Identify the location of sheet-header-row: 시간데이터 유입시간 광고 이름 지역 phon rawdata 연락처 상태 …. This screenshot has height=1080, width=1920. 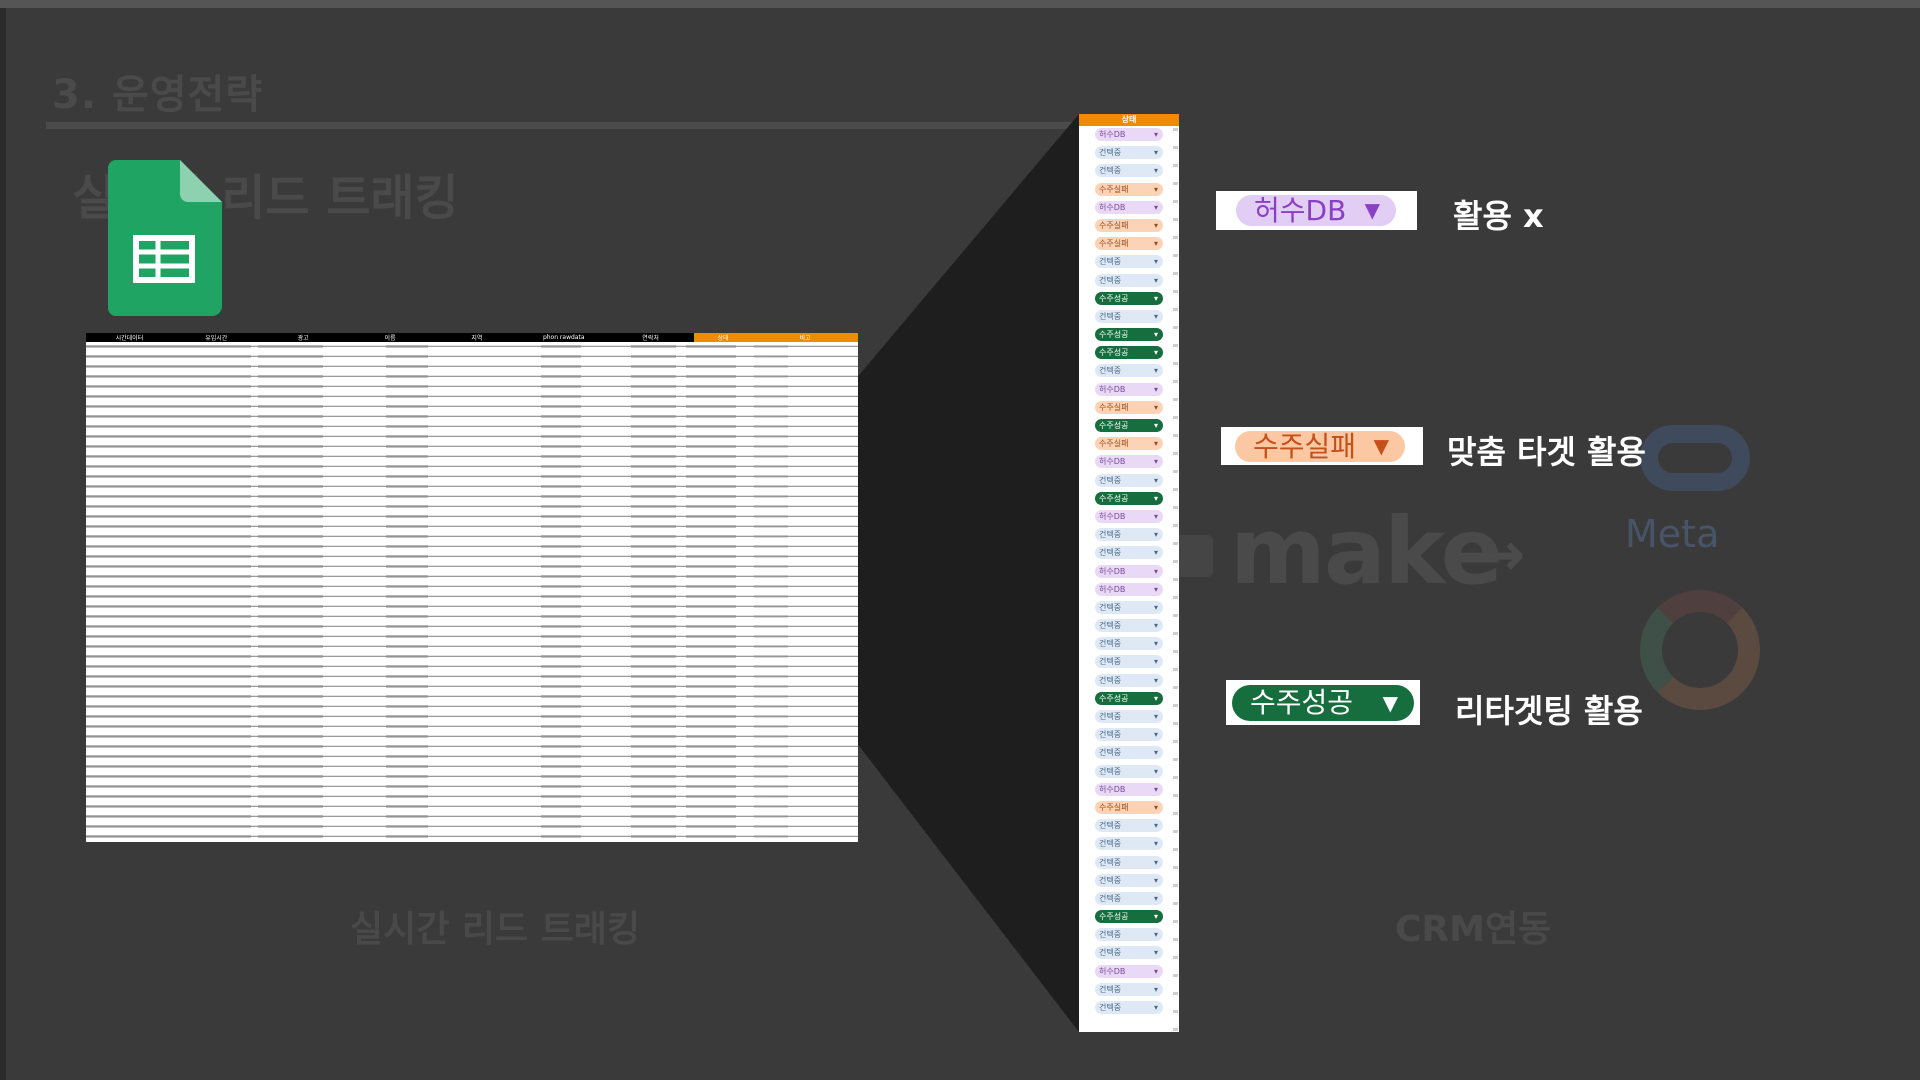
(472, 337).